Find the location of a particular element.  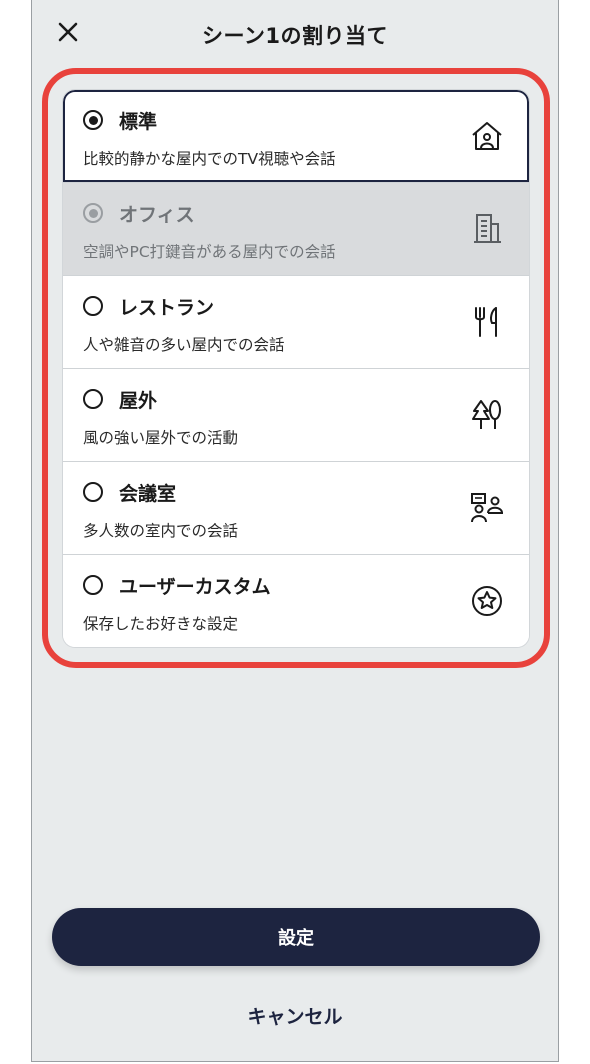

header: シーン1の割り当て is located at coordinates (295, 35).